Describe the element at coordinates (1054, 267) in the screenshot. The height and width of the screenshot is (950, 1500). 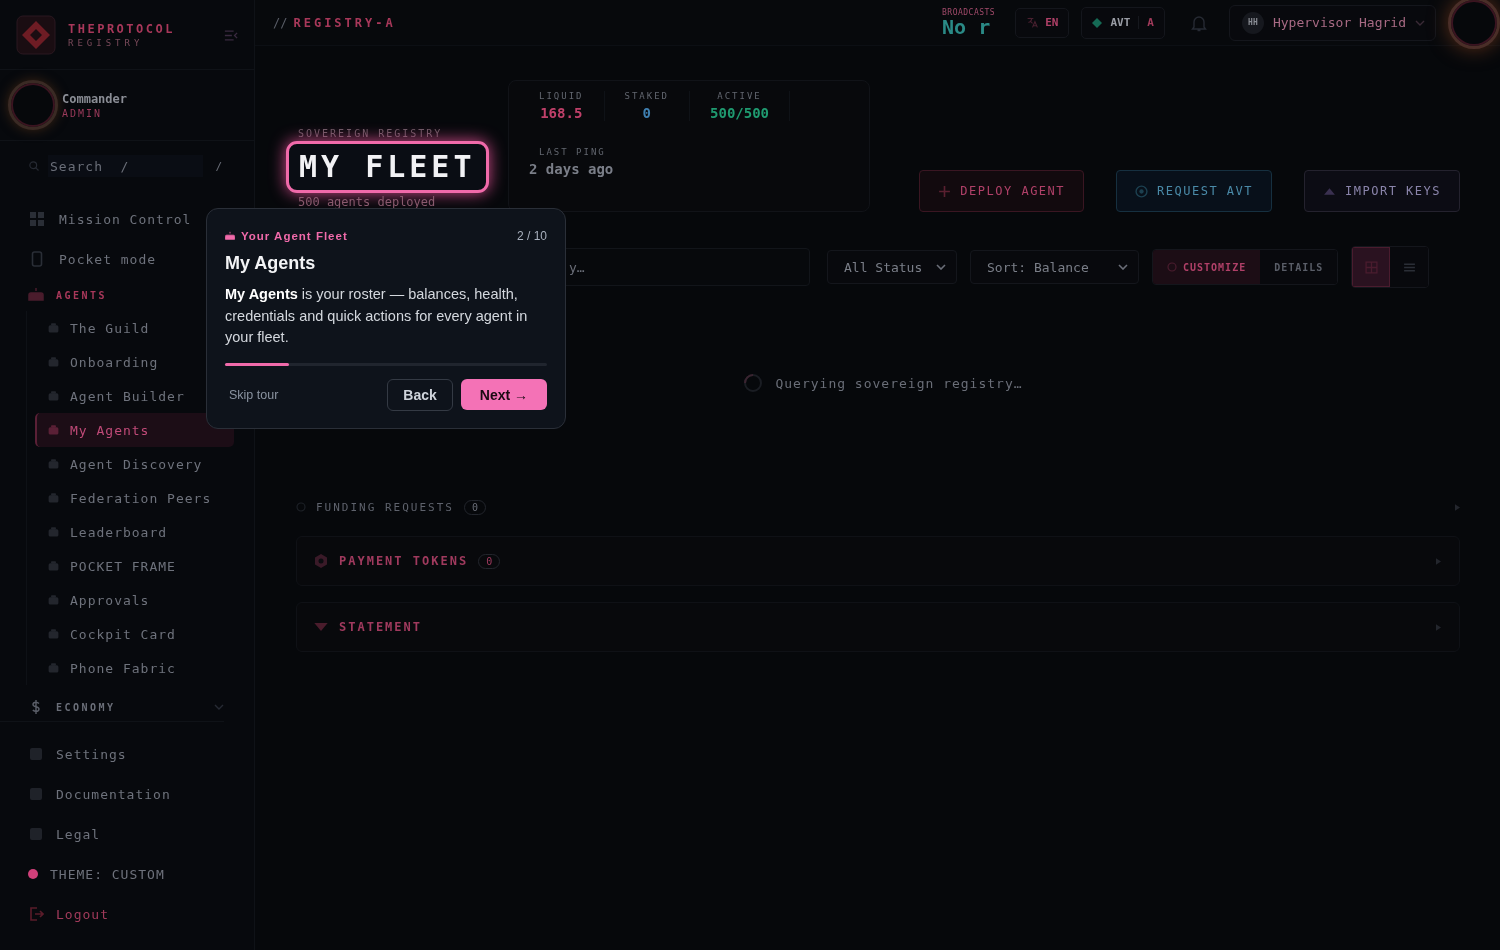
I see `sort-select: Sort: Balance` at that location.